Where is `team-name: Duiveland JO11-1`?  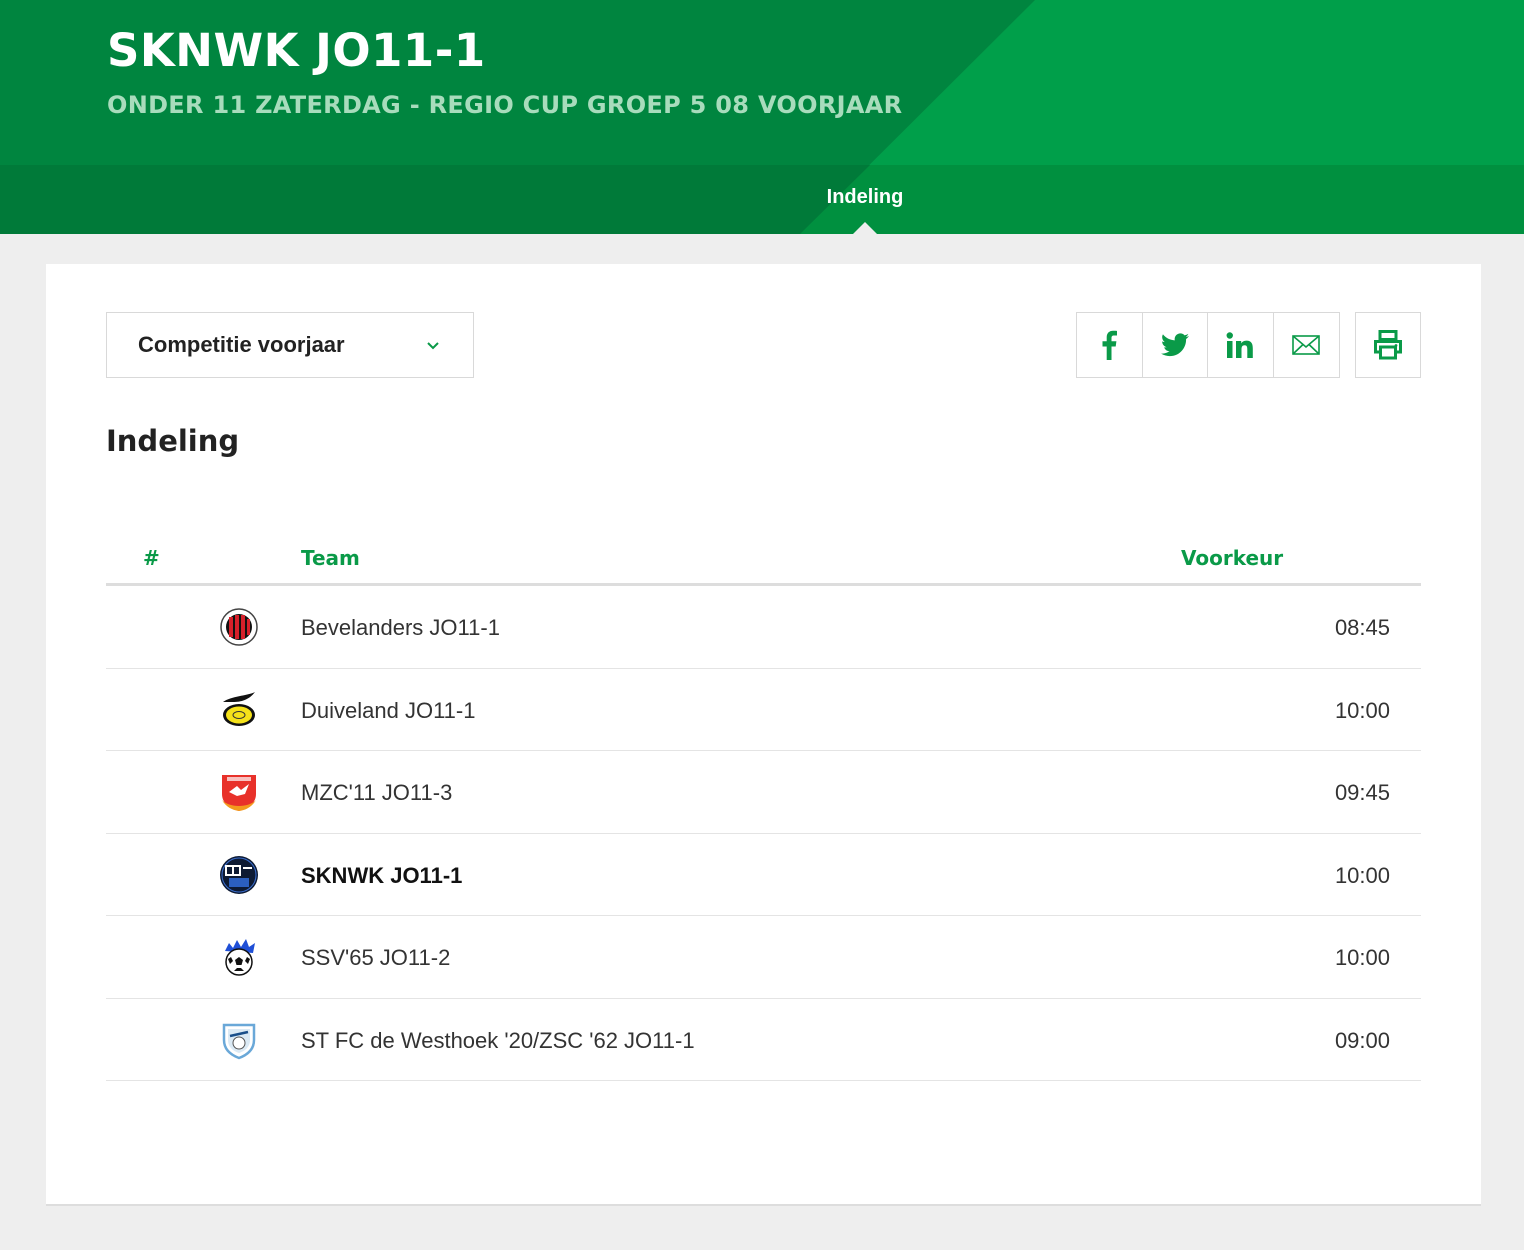 team-name: Duiveland JO11-1 is located at coordinates (388, 711).